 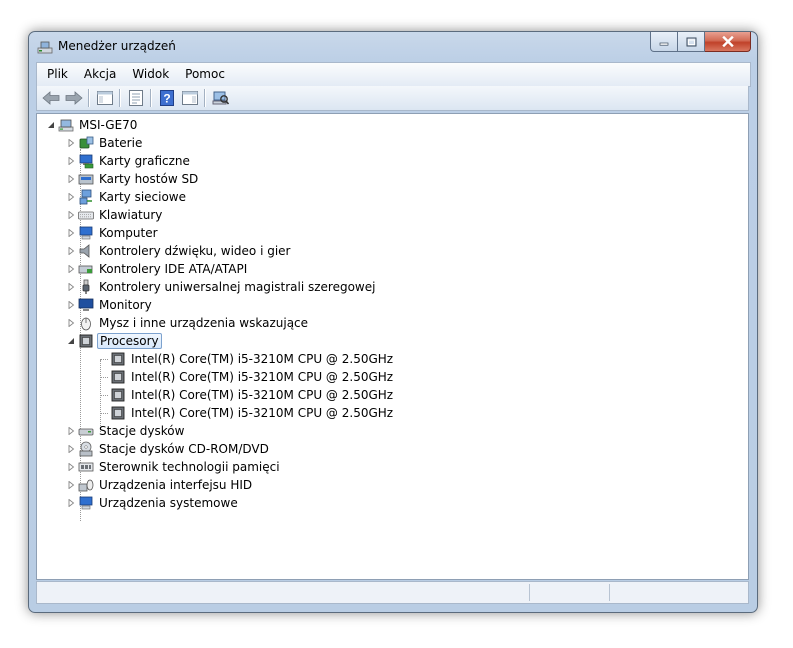 I want to click on ide-controller-icon, so click(x=85, y=269).